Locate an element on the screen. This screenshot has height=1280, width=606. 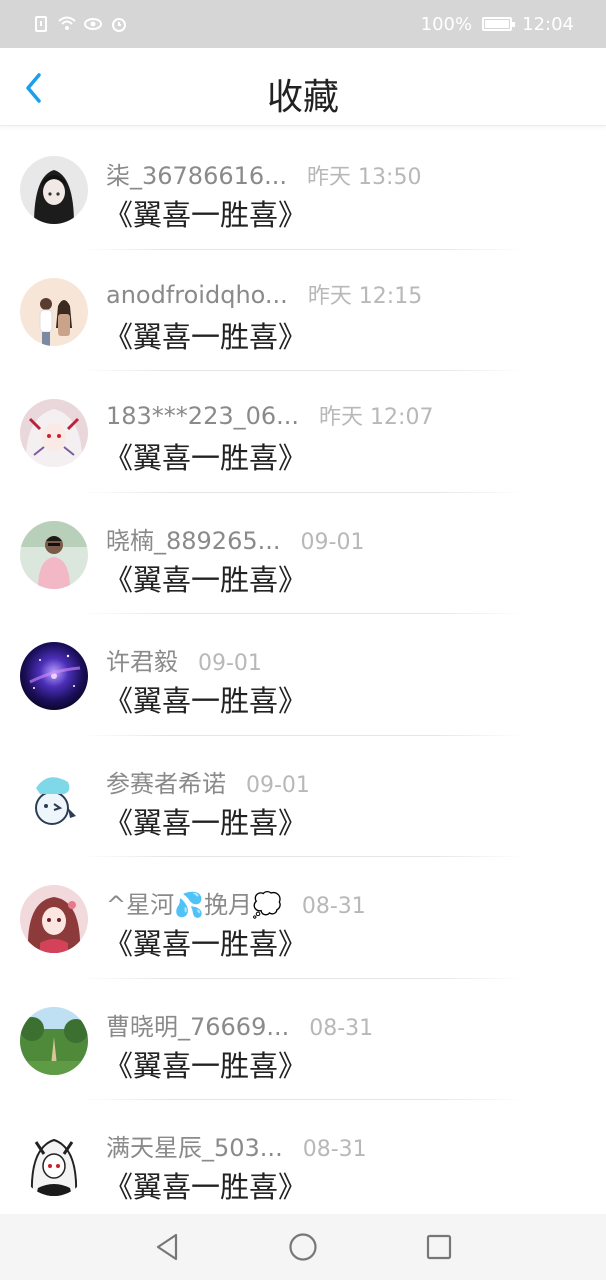
list-item: 参赛者希诺 09-01 《翼喜一胜喜》 is located at coordinates (303, 796).